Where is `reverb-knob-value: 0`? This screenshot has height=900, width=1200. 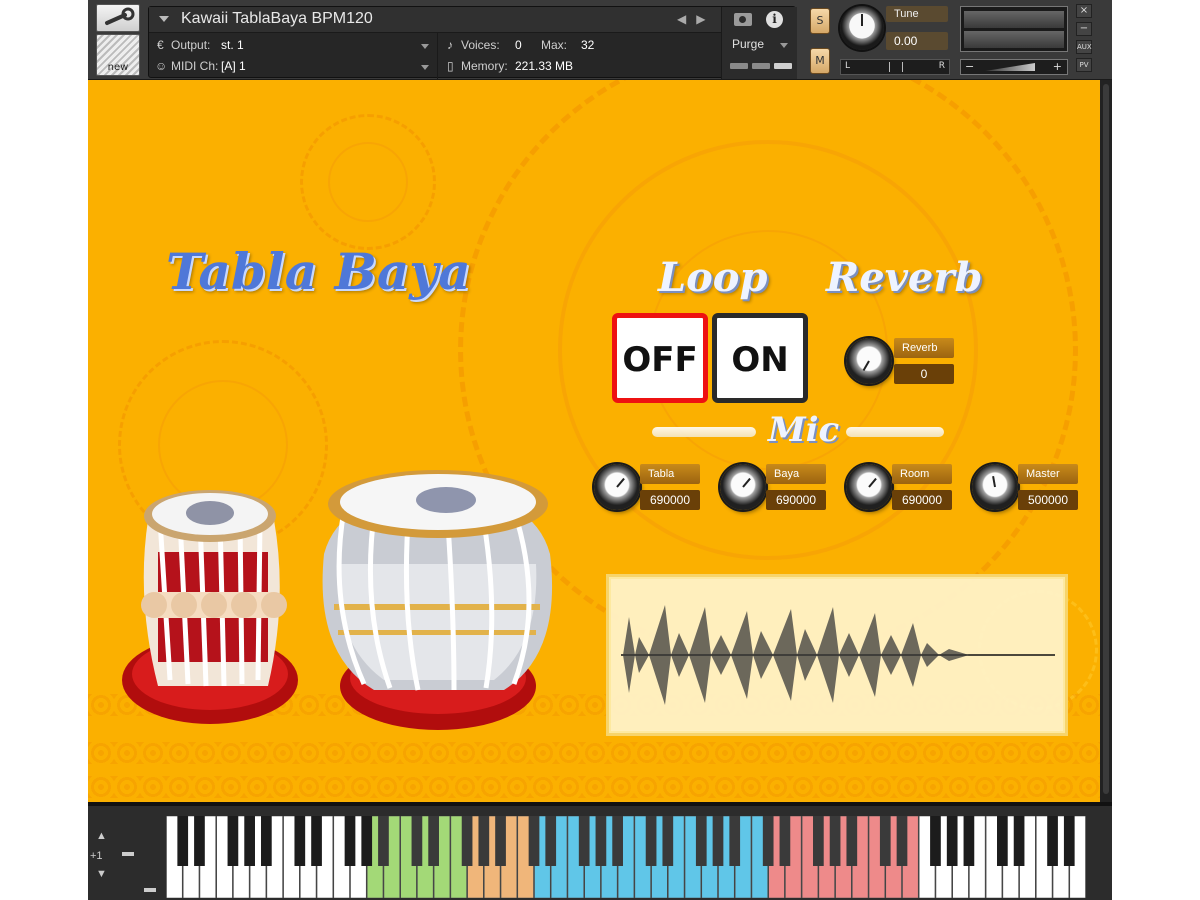
reverb-knob-value: 0 is located at coordinates (924, 374).